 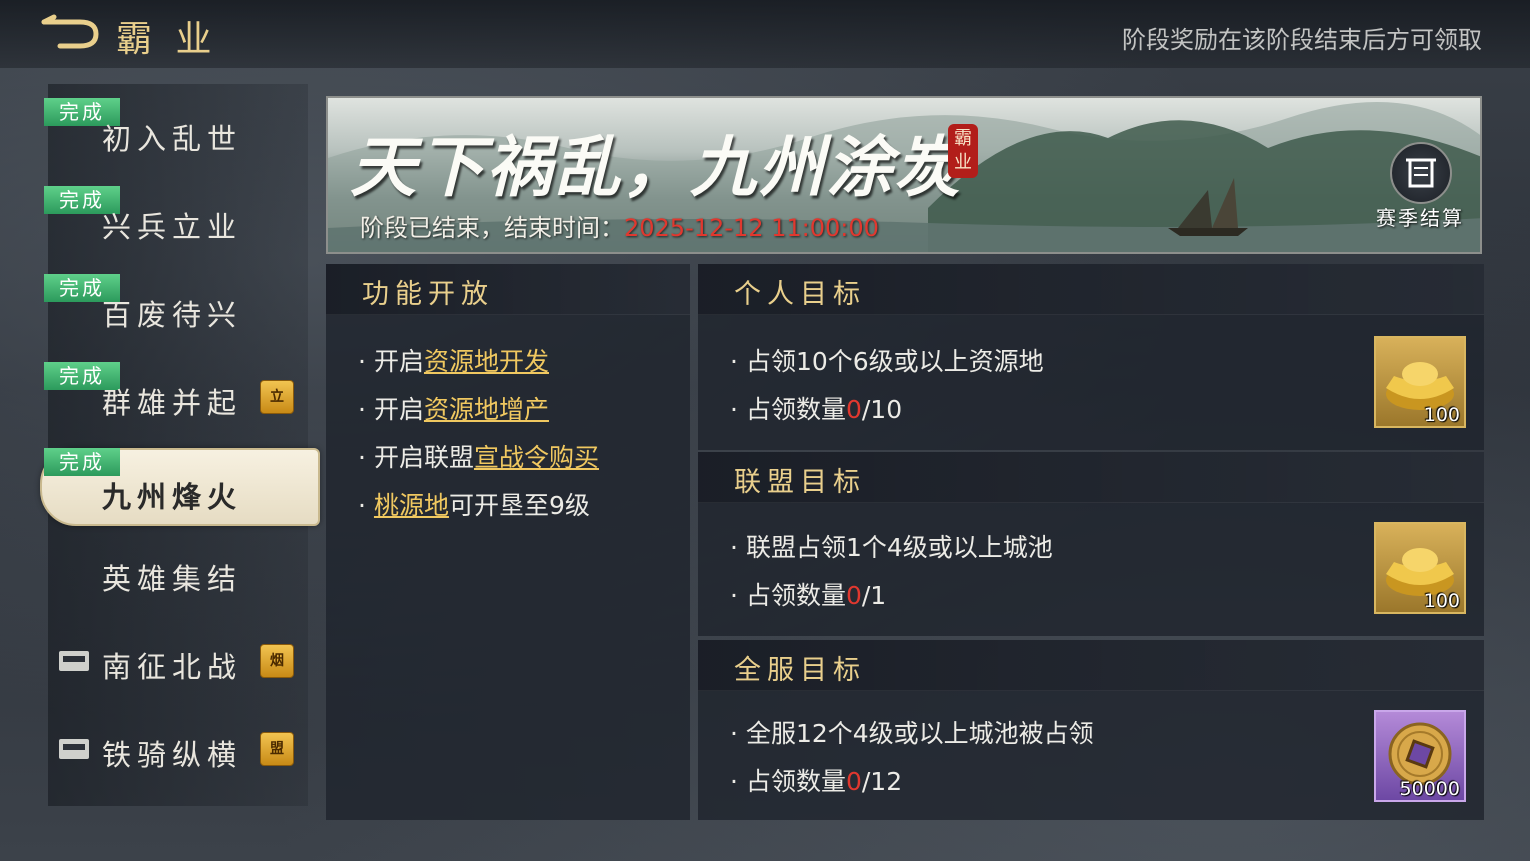 I want to click on feature-line: · 开启联盟宣战令购买, so click(x=478, y=457).